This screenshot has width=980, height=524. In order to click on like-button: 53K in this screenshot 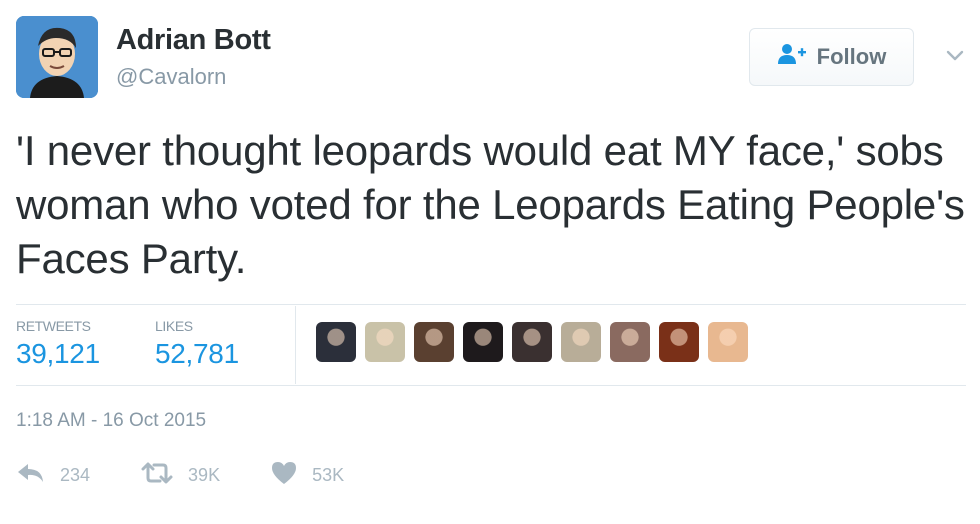, I will do `click(307, 475)`.